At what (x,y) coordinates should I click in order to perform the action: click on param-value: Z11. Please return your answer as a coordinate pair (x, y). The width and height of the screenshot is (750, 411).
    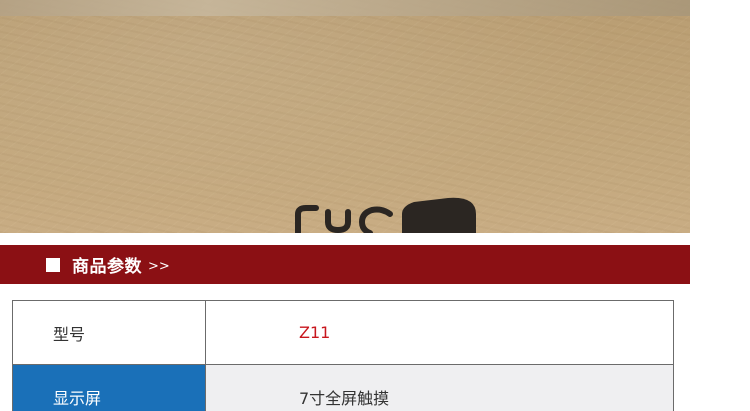
    Looking at the image, I should click on (439, 332).